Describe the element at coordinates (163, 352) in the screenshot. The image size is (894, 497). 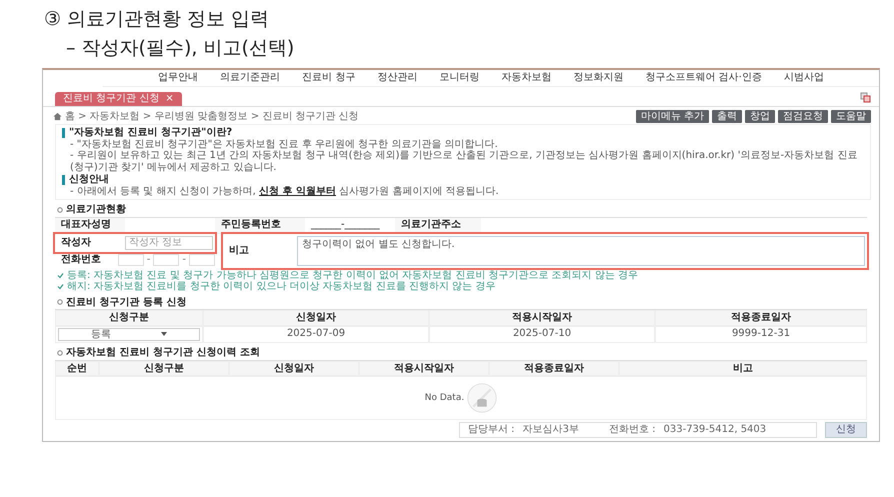
I see `section-title: 자동차보험 진료비 청구기관 신청이력 조회` at that location.